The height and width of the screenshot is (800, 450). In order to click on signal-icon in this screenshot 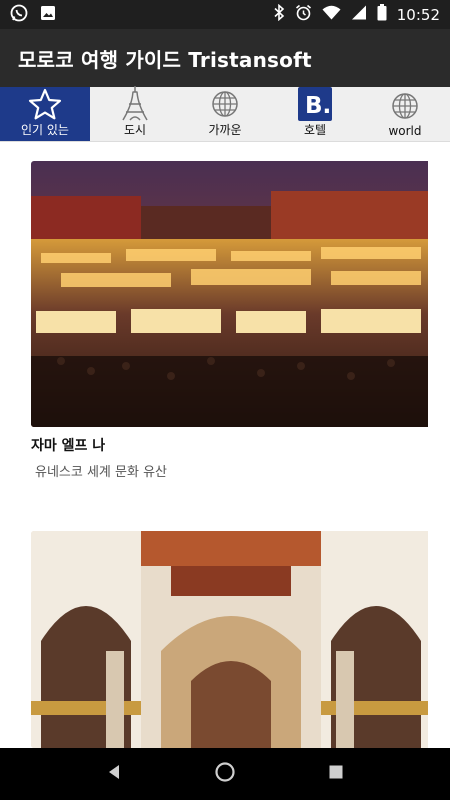, I will do `click(359, 14)`.